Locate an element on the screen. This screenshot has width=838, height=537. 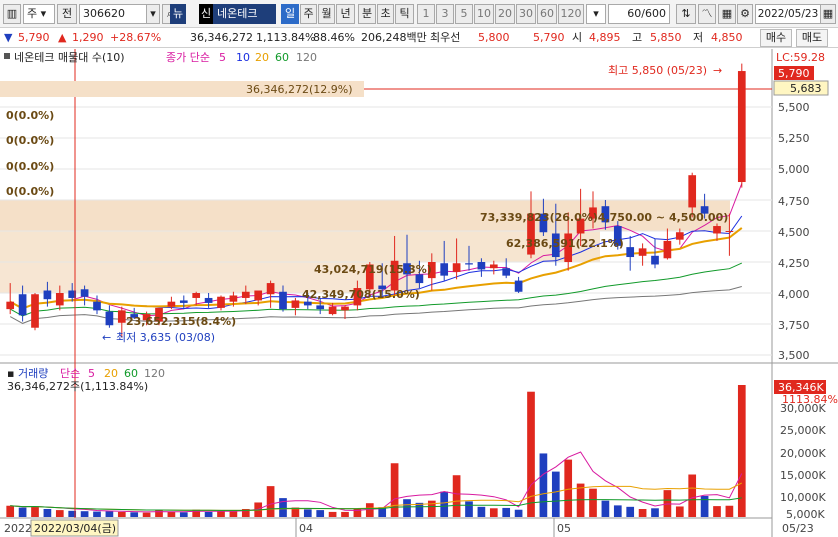
chart-settings-icon: ⇅ is located at coordinates (686, 14).